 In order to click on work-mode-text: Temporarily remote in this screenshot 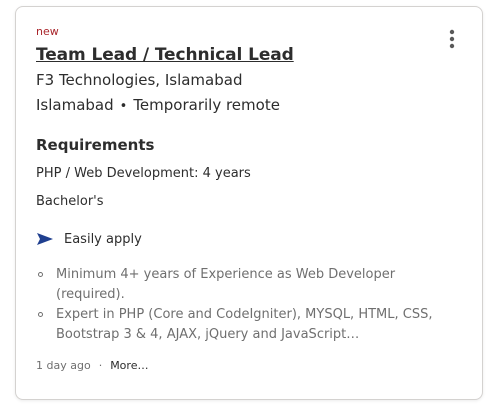, I will do `click(206, 105)`.